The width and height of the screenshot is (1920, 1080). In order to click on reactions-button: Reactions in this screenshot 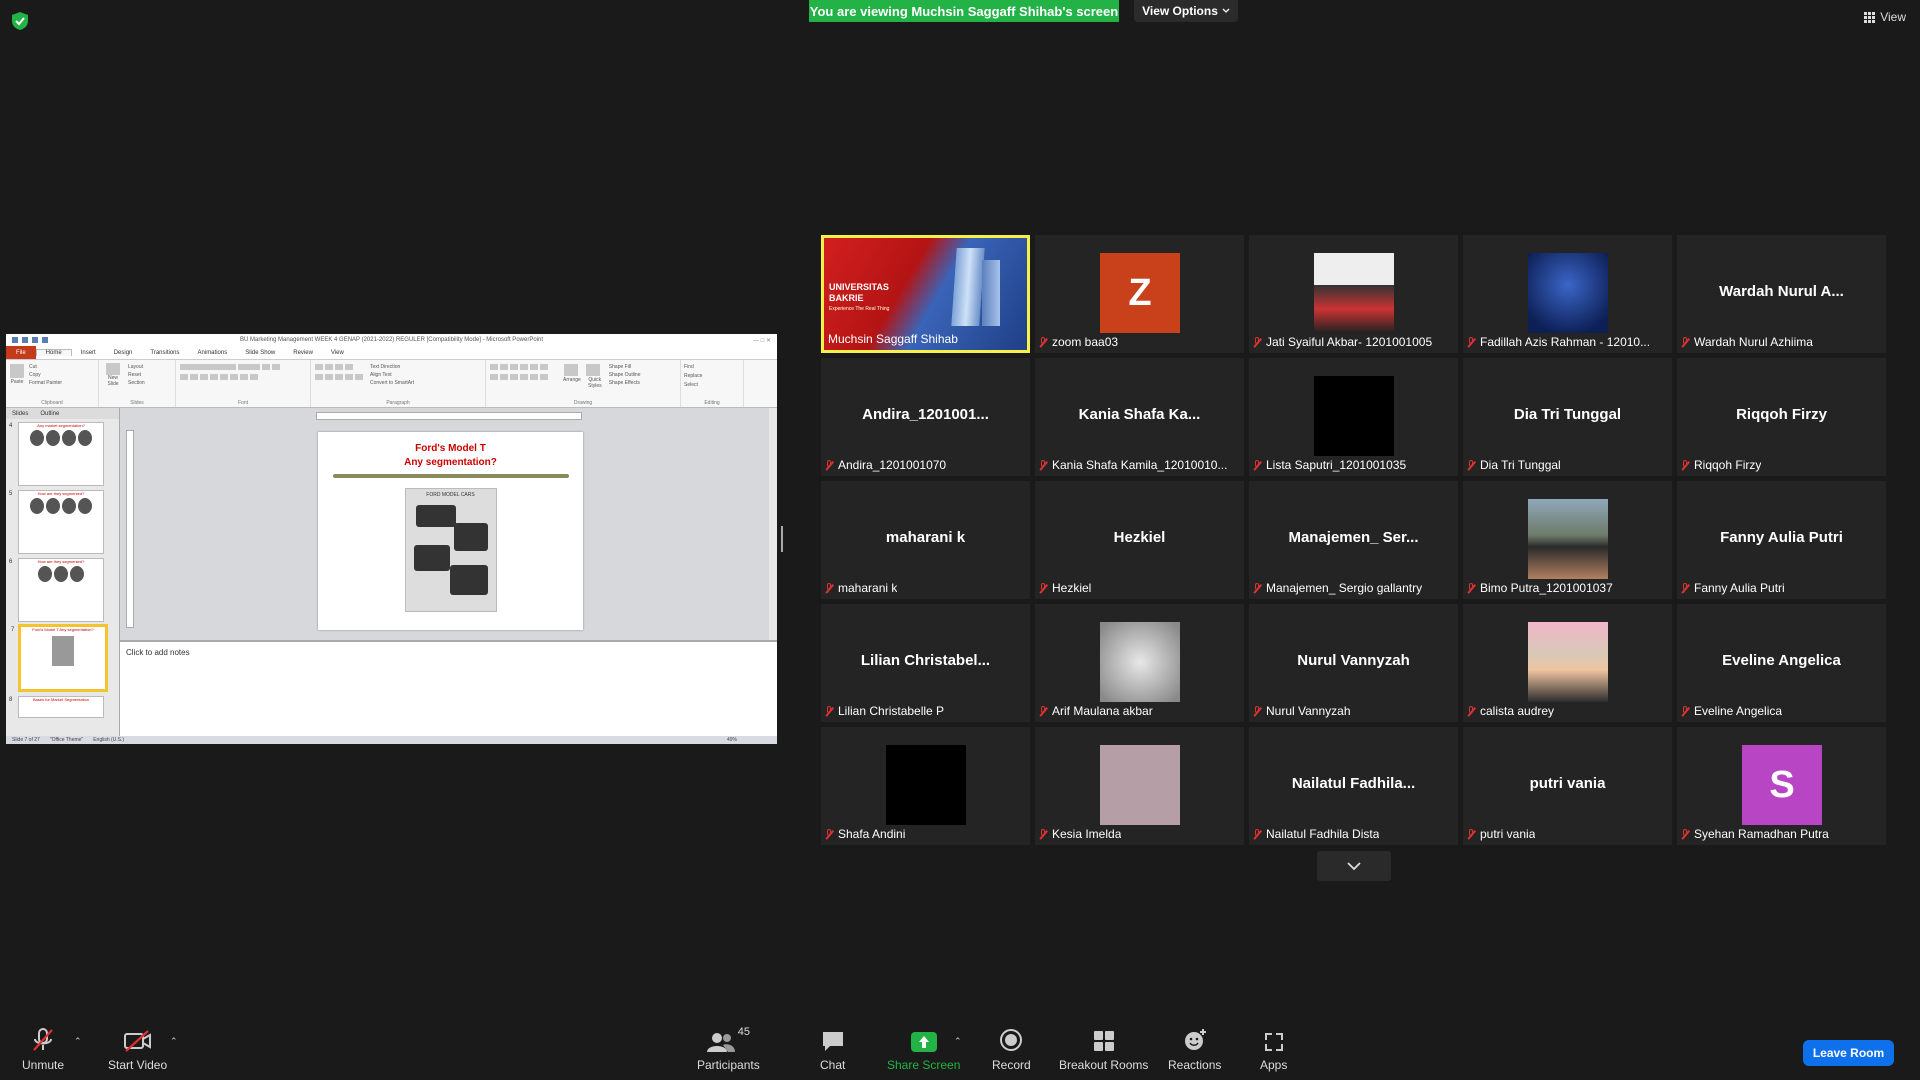, I will do `click(1194, 1049)`.